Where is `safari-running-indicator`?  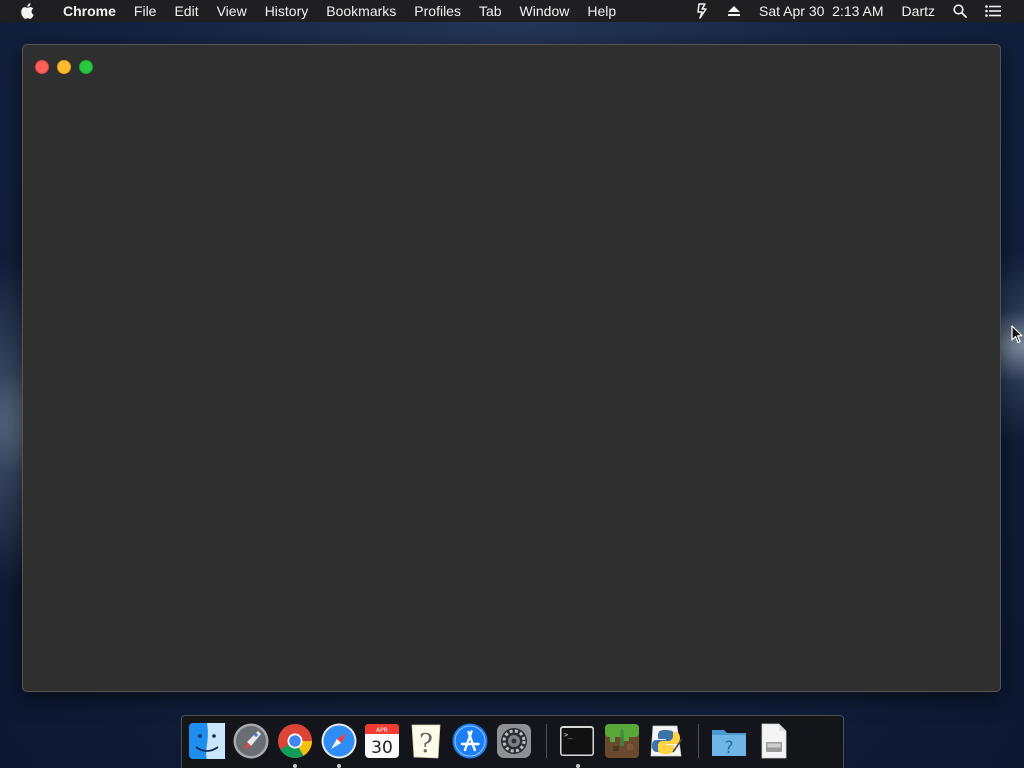
safari-running-indicator is located at coordinates (339, 766).